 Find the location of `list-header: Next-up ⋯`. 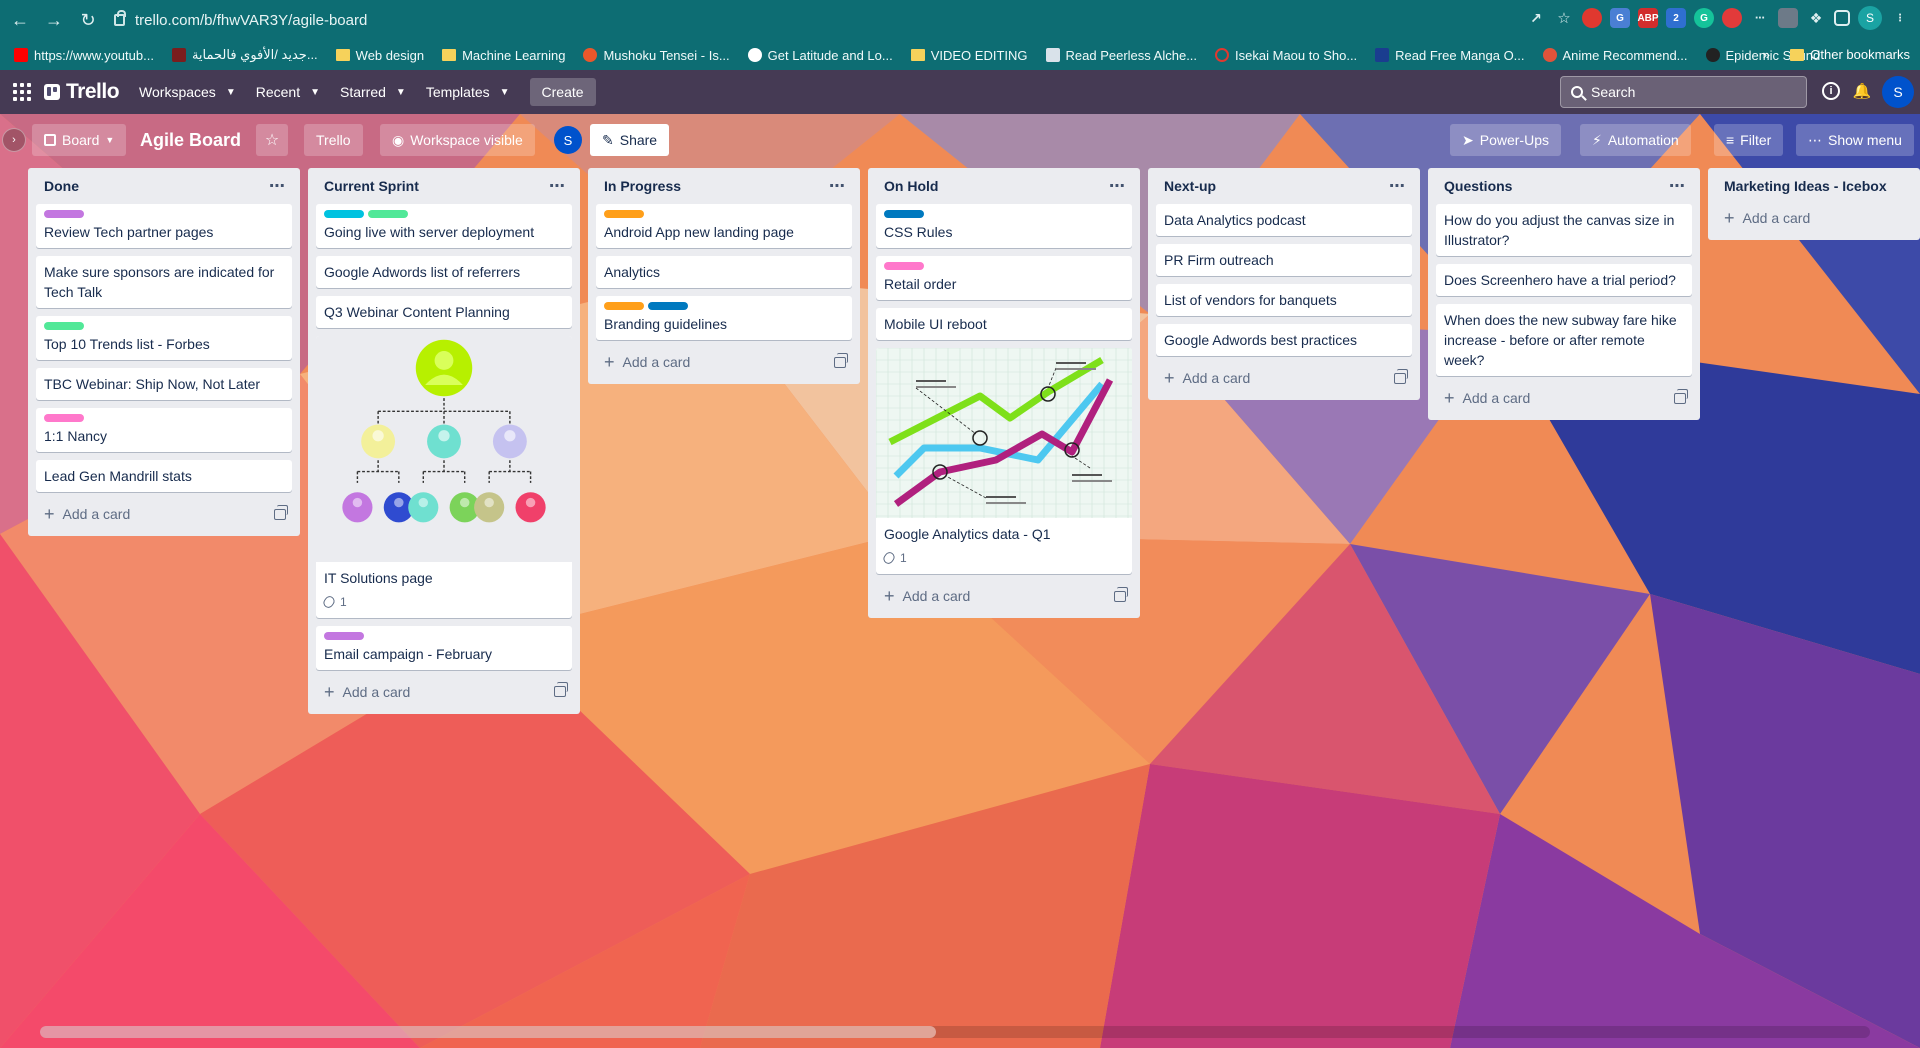

list-header: Next-up ⋯ is located at coordinates (1284, 186).